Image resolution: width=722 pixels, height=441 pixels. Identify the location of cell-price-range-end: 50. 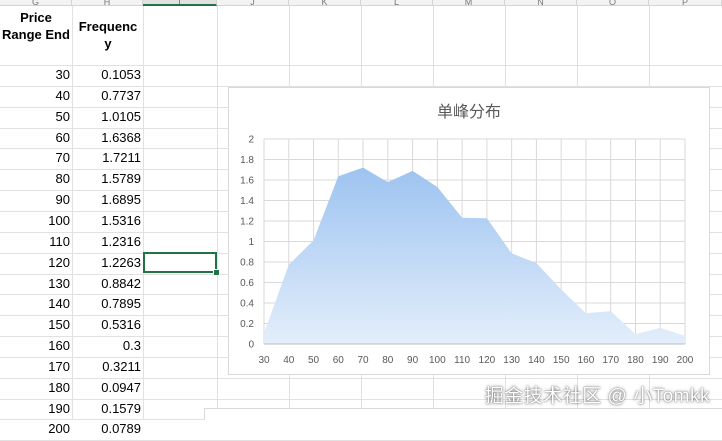
(35, 117).